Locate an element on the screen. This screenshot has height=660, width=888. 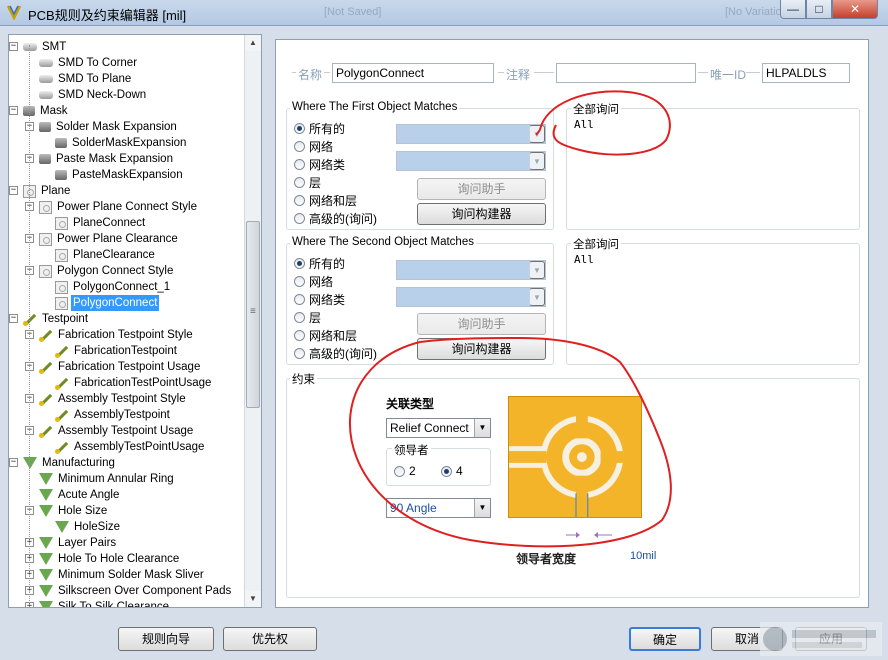
tree-item: PasteMaskExpansion is located at coordinates (97, 175).